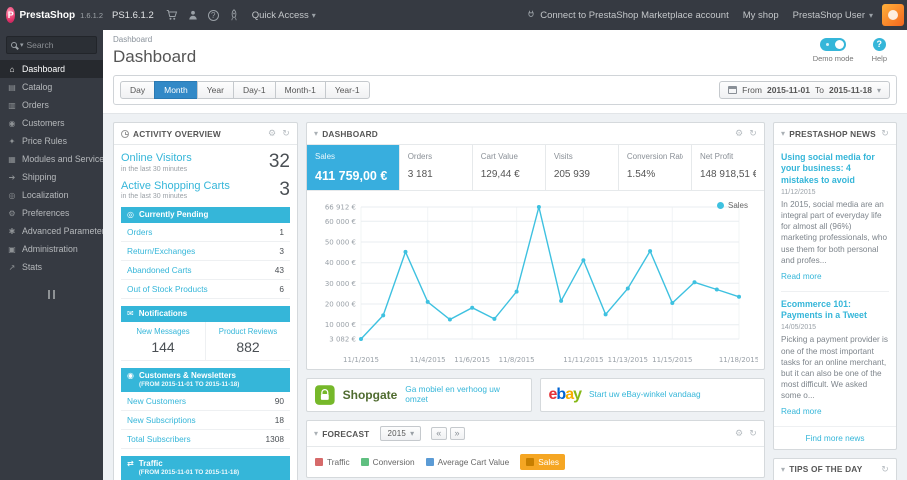  I want to click on toggle-icon, so click(833, 44).